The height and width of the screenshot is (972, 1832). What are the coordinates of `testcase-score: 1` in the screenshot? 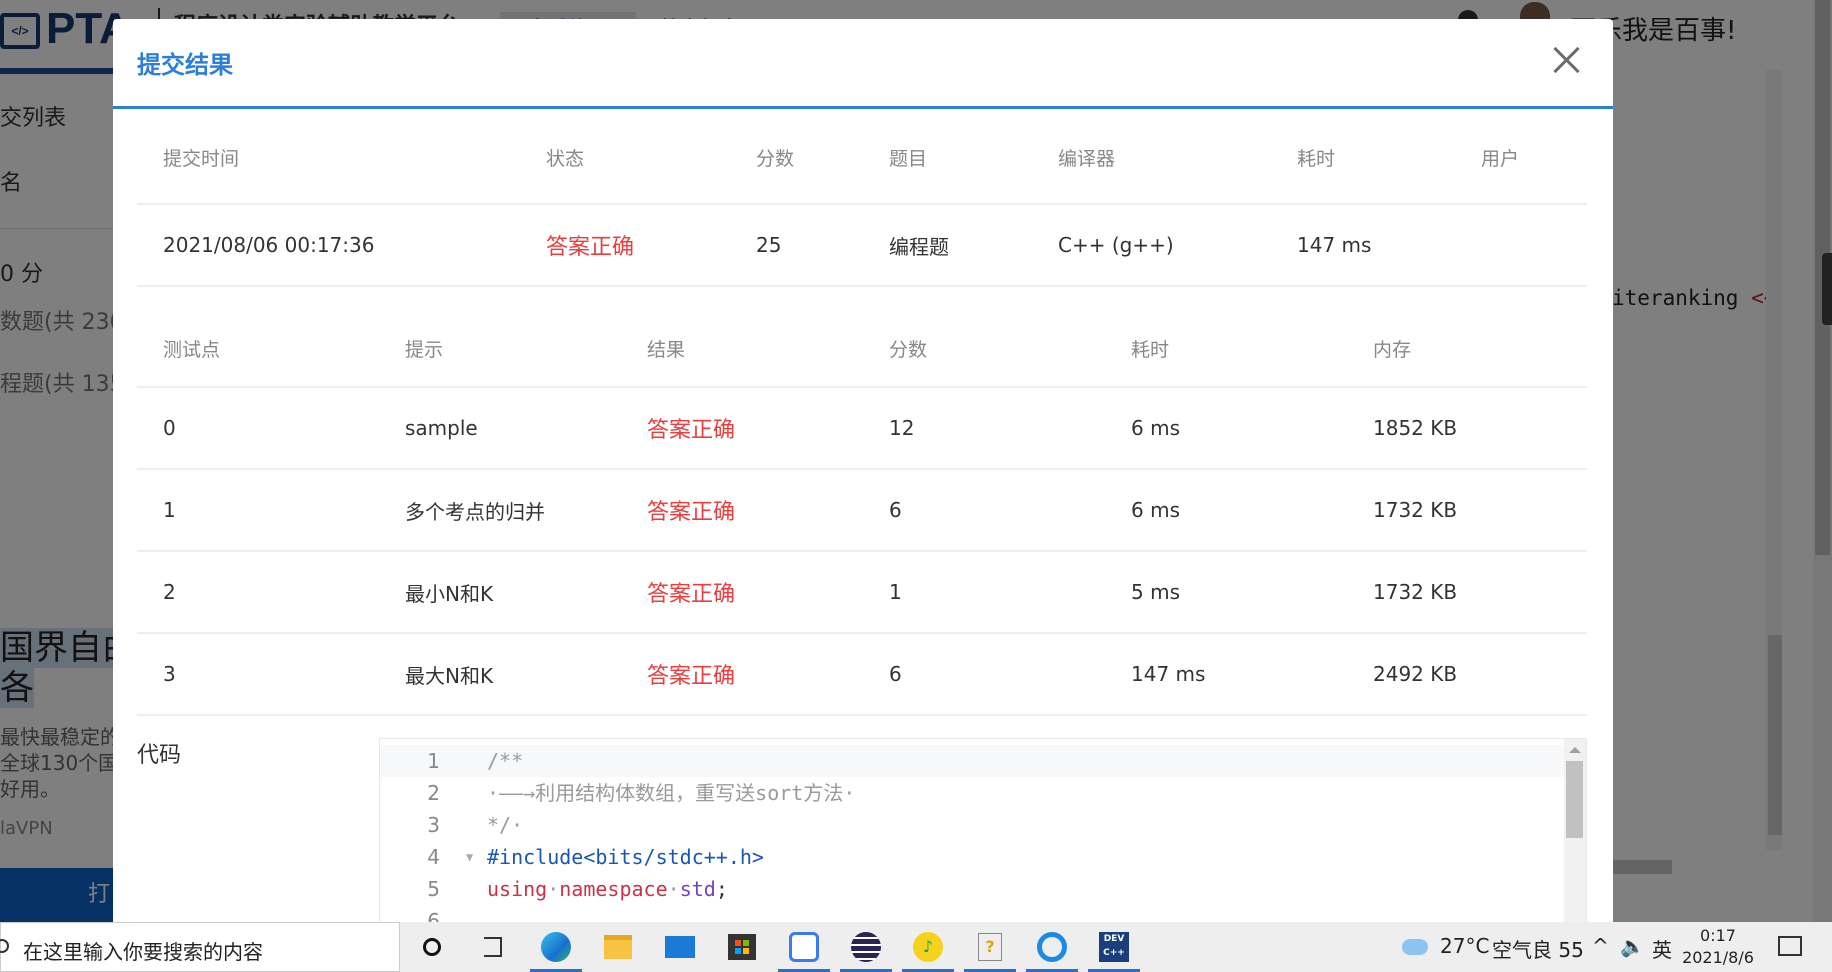 It's located at (895, 592).